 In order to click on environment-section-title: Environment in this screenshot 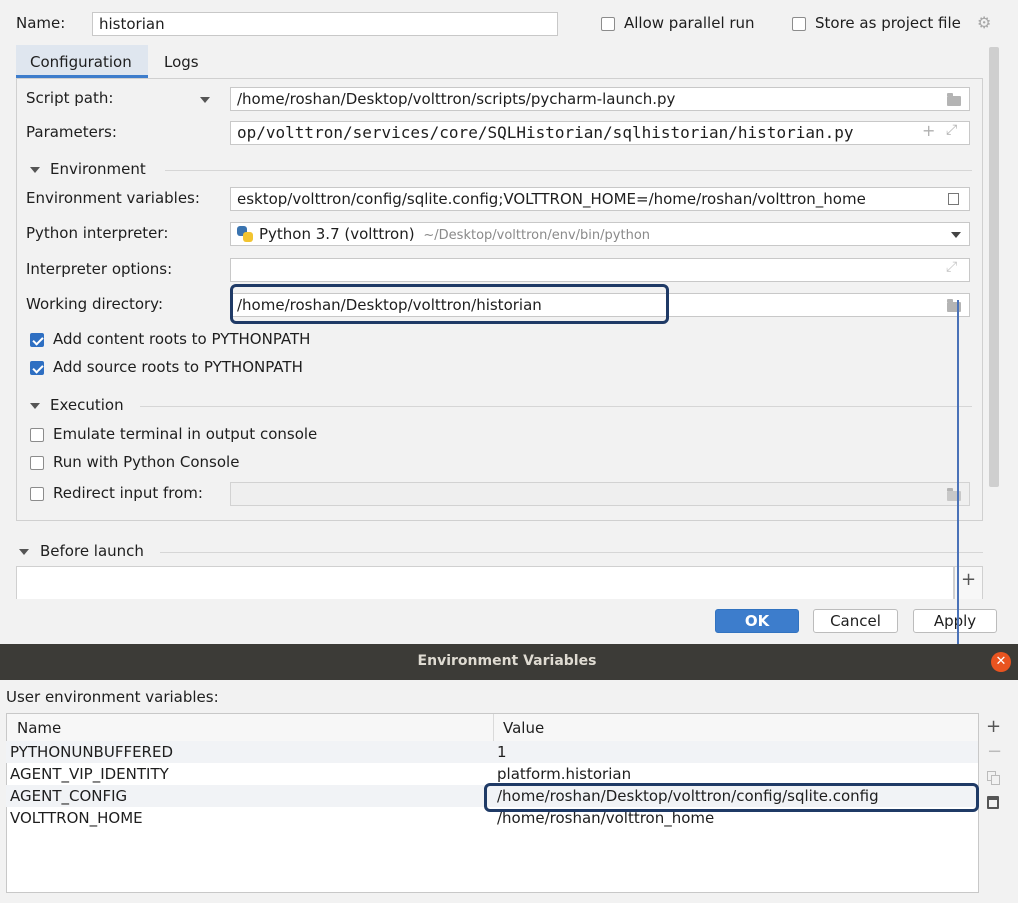, I will do `click(98, 169)`.